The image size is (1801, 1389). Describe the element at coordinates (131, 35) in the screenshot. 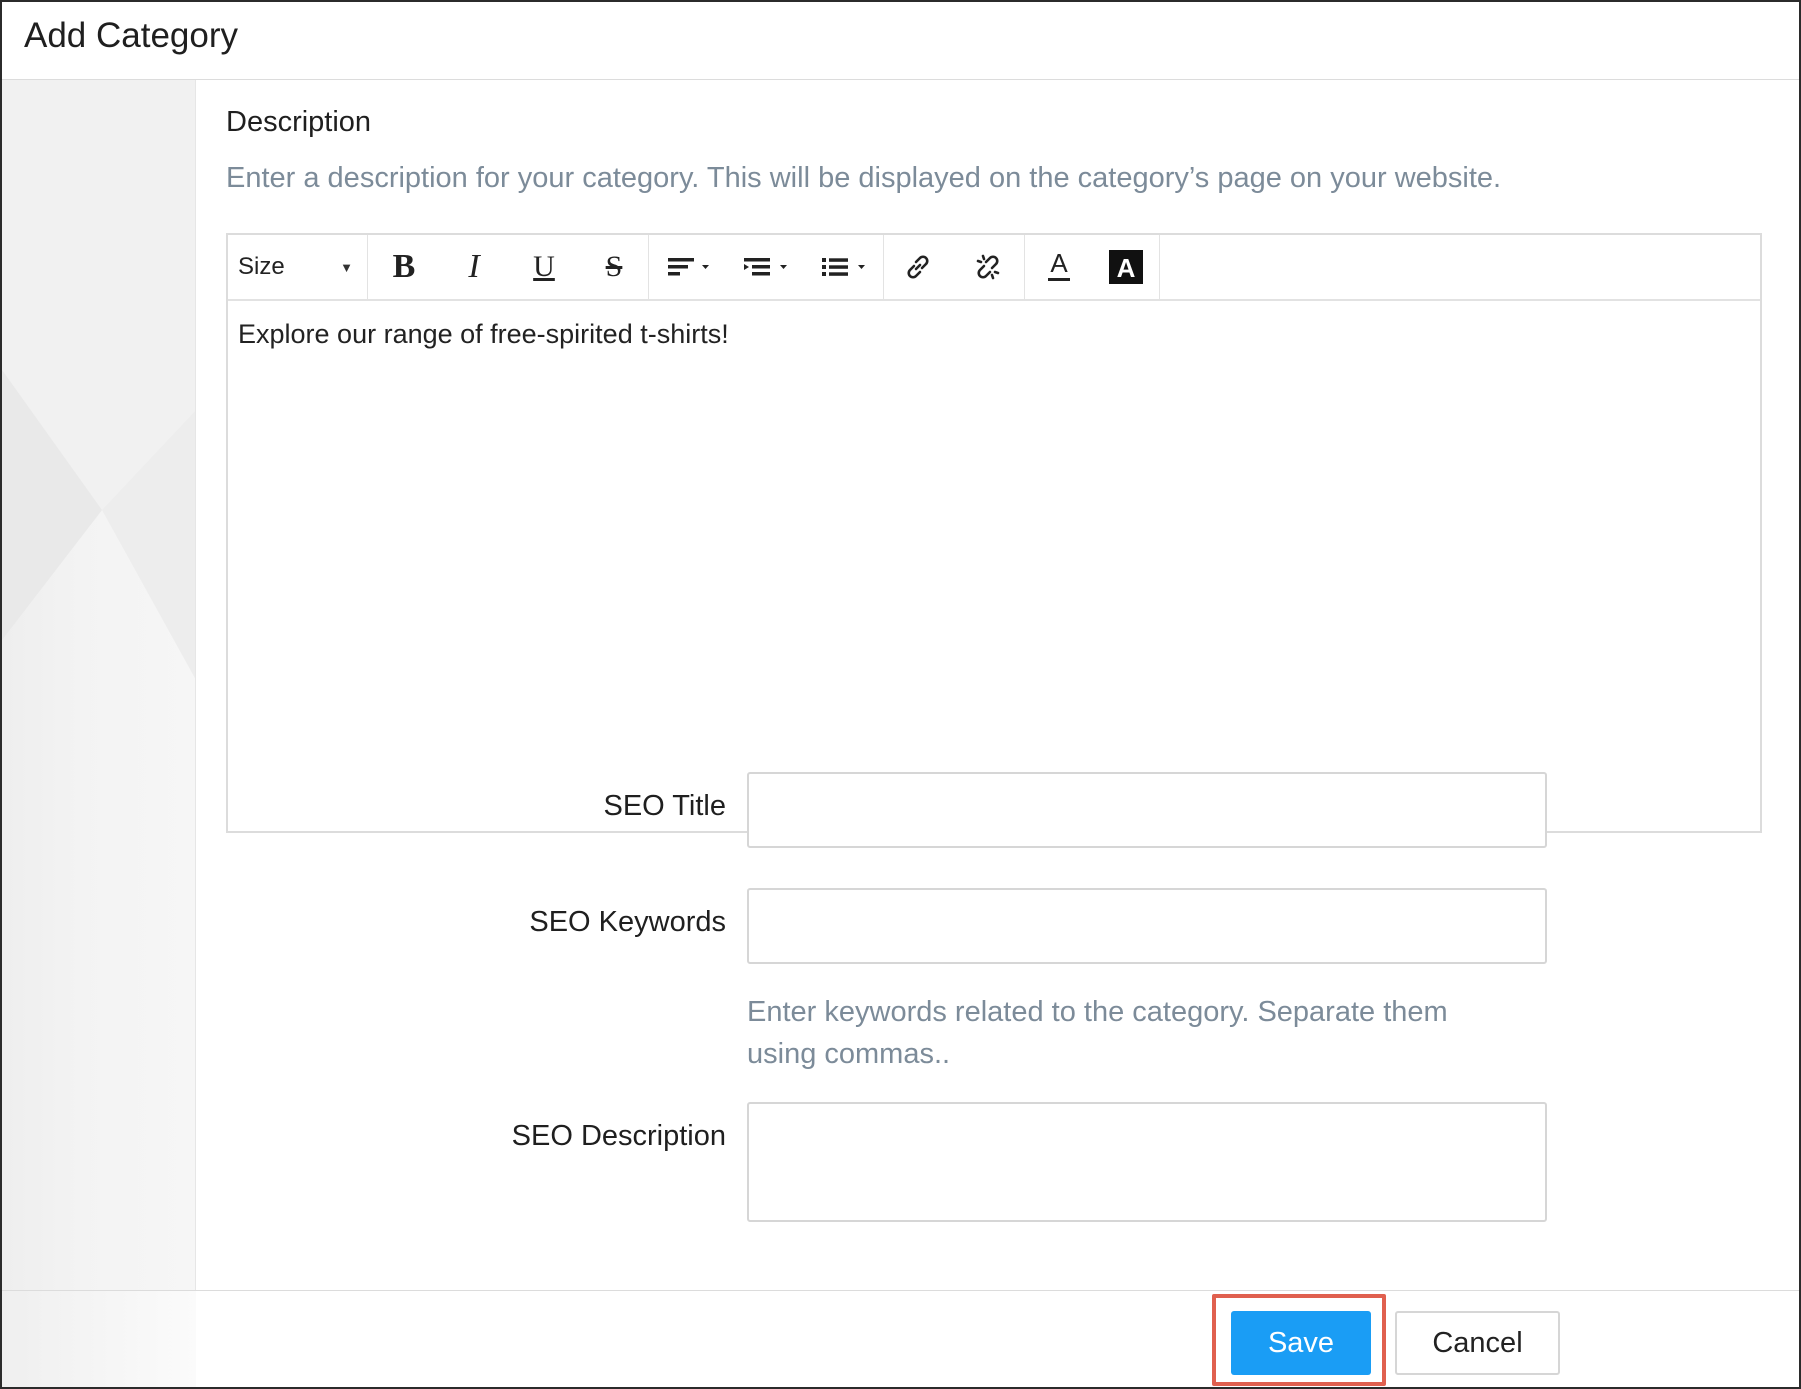

I see `dialog-title: Add Category` at that location.